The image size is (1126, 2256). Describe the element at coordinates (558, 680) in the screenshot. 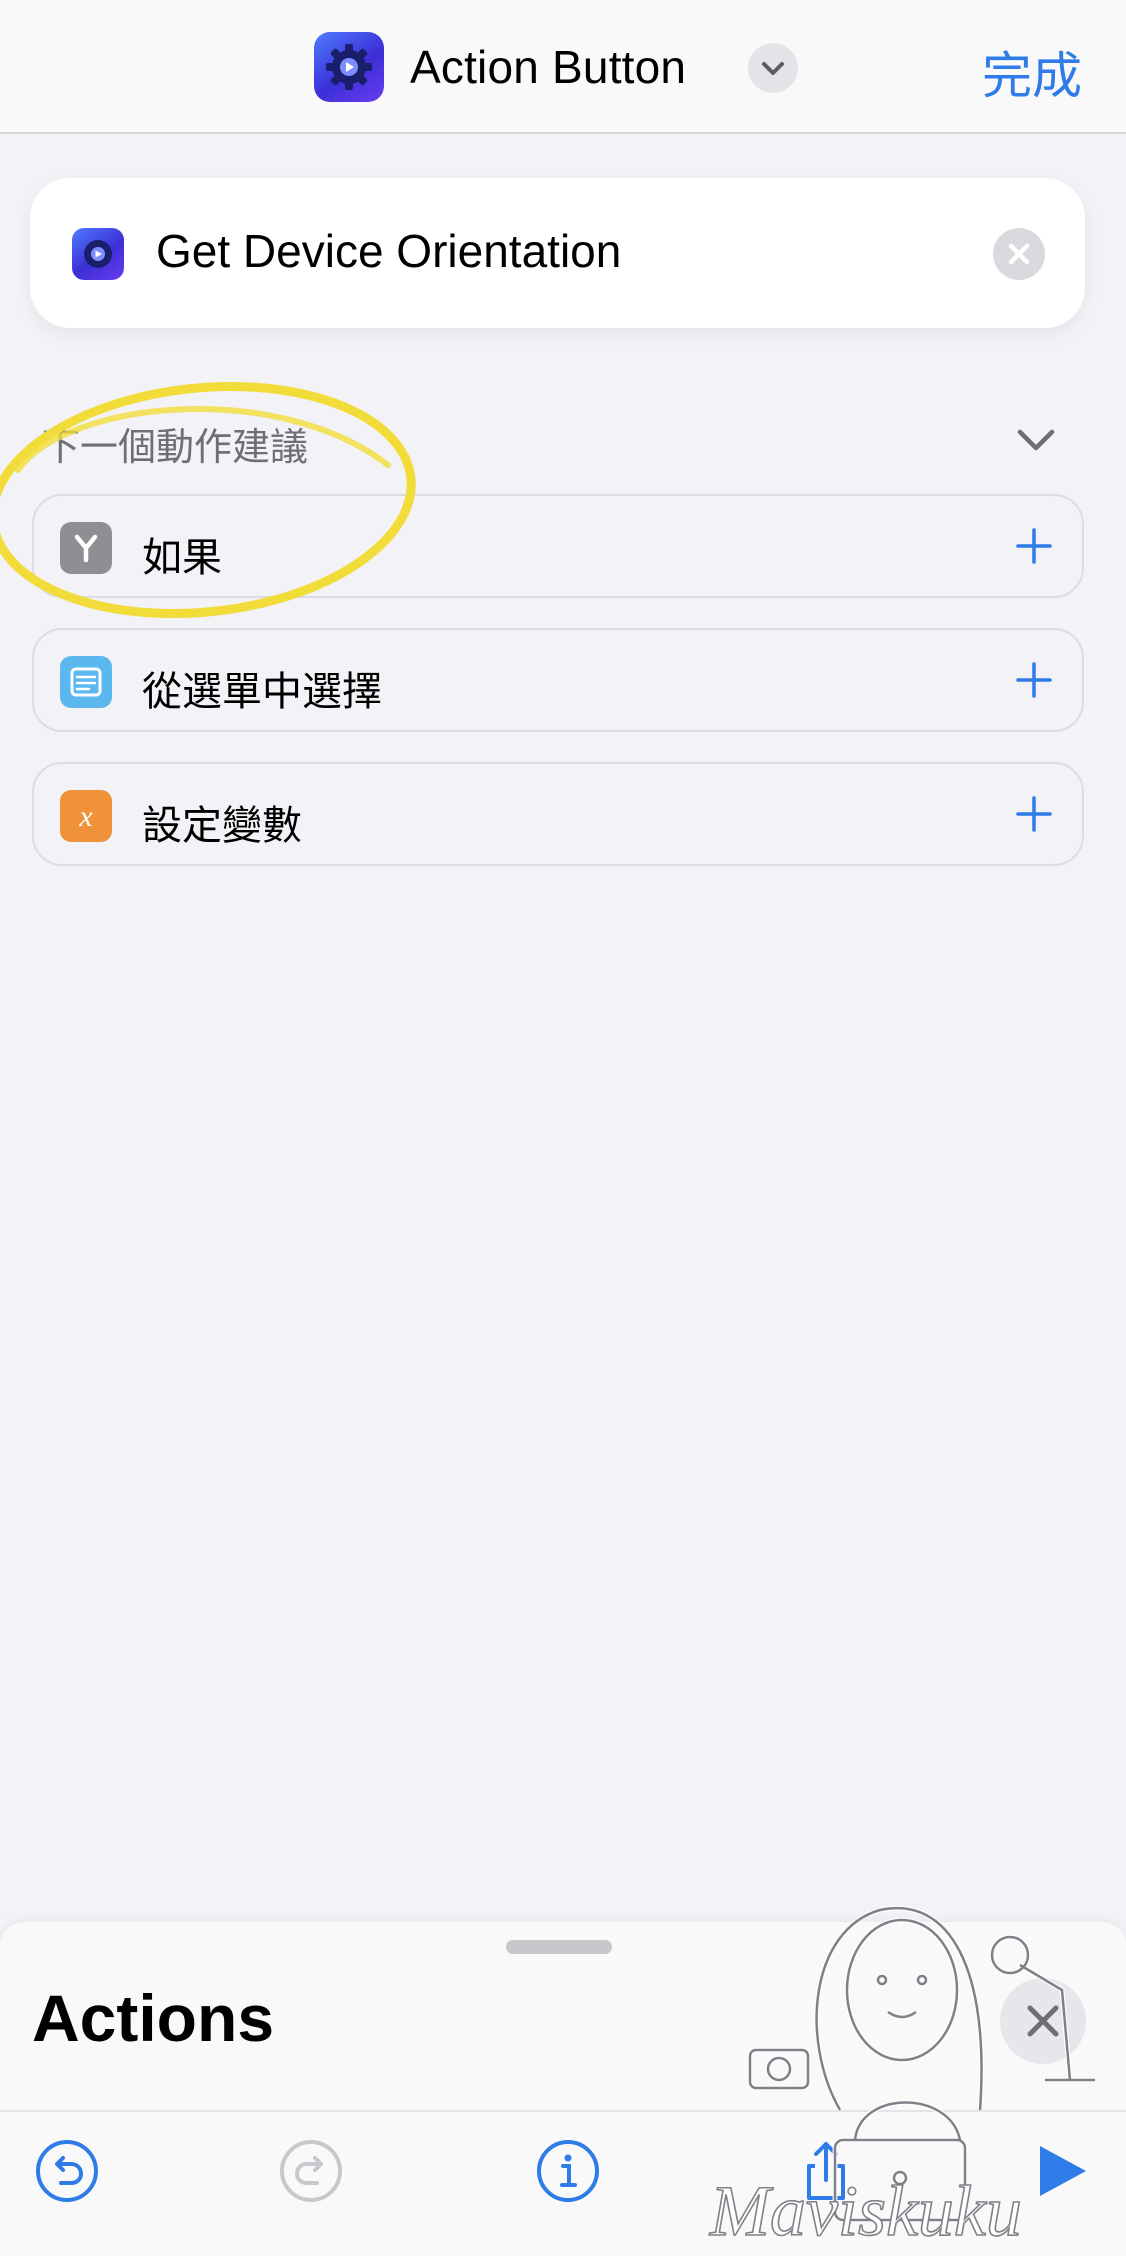

I see `suggestion-row-choose-from-menu: 從選單中選擇` at that location.